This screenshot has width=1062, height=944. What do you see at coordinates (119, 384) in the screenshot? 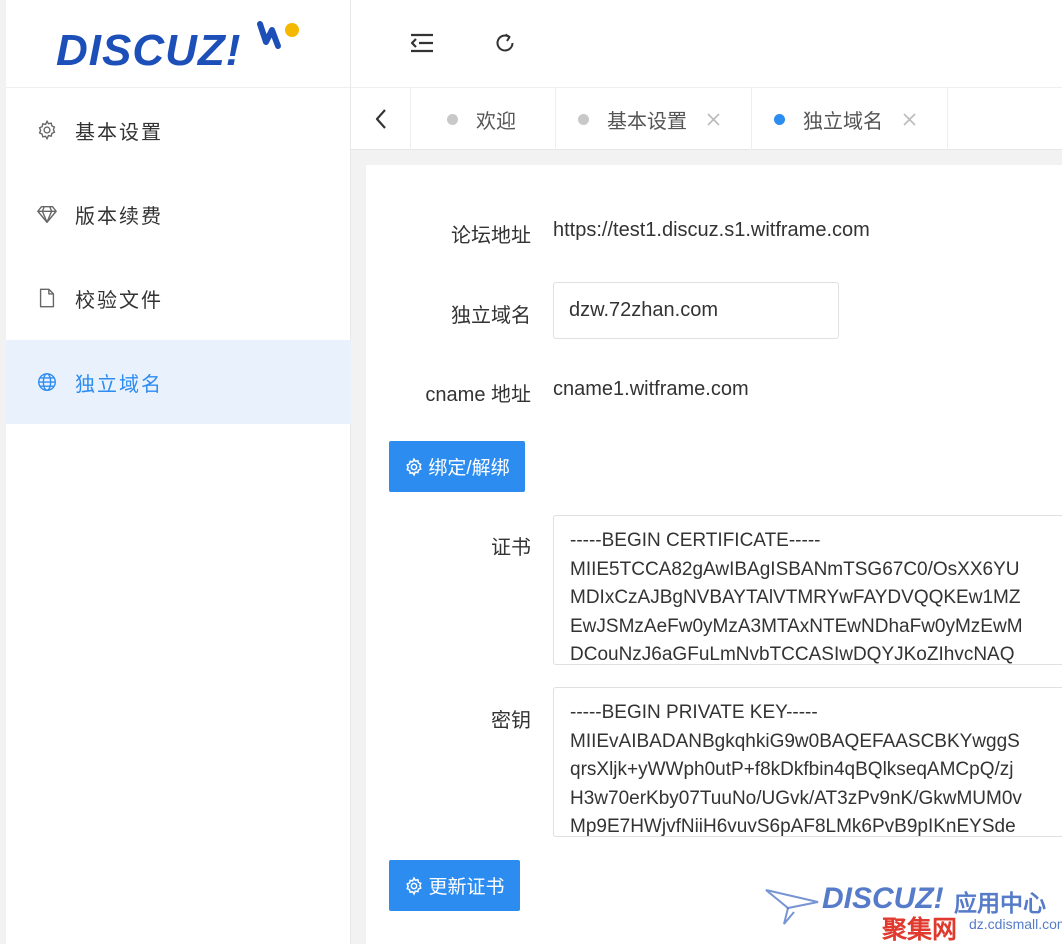
I see `sidebar-item-label: 独立域名` at bounding box center [119, 384].